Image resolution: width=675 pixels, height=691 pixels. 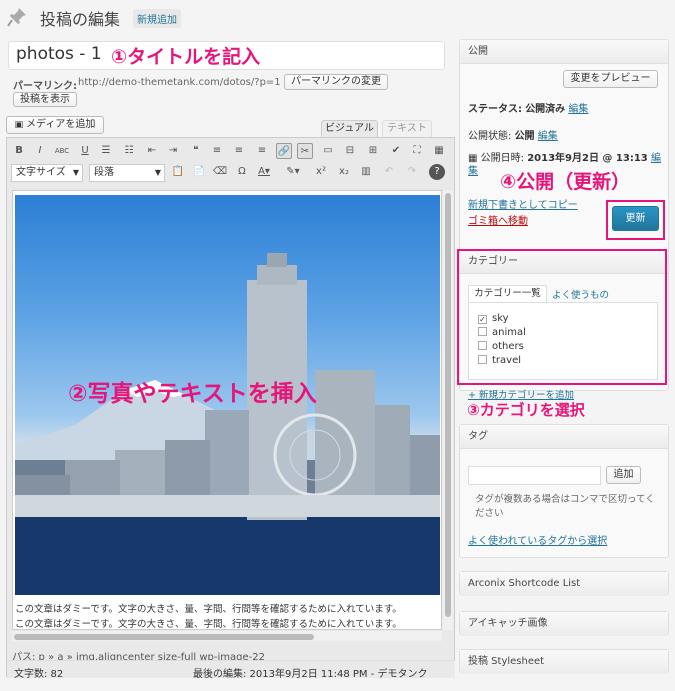 What do you see at coordinates (350, 151) in the screenshot?
I see `page-break-icon: ⊟` at bounding box center [350, 151].